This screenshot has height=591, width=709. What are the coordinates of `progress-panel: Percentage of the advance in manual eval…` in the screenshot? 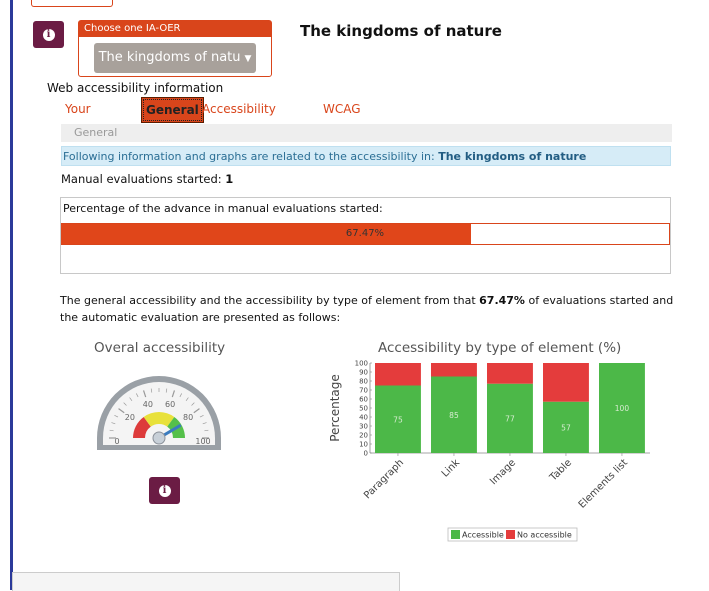 It's located at (365, 235).